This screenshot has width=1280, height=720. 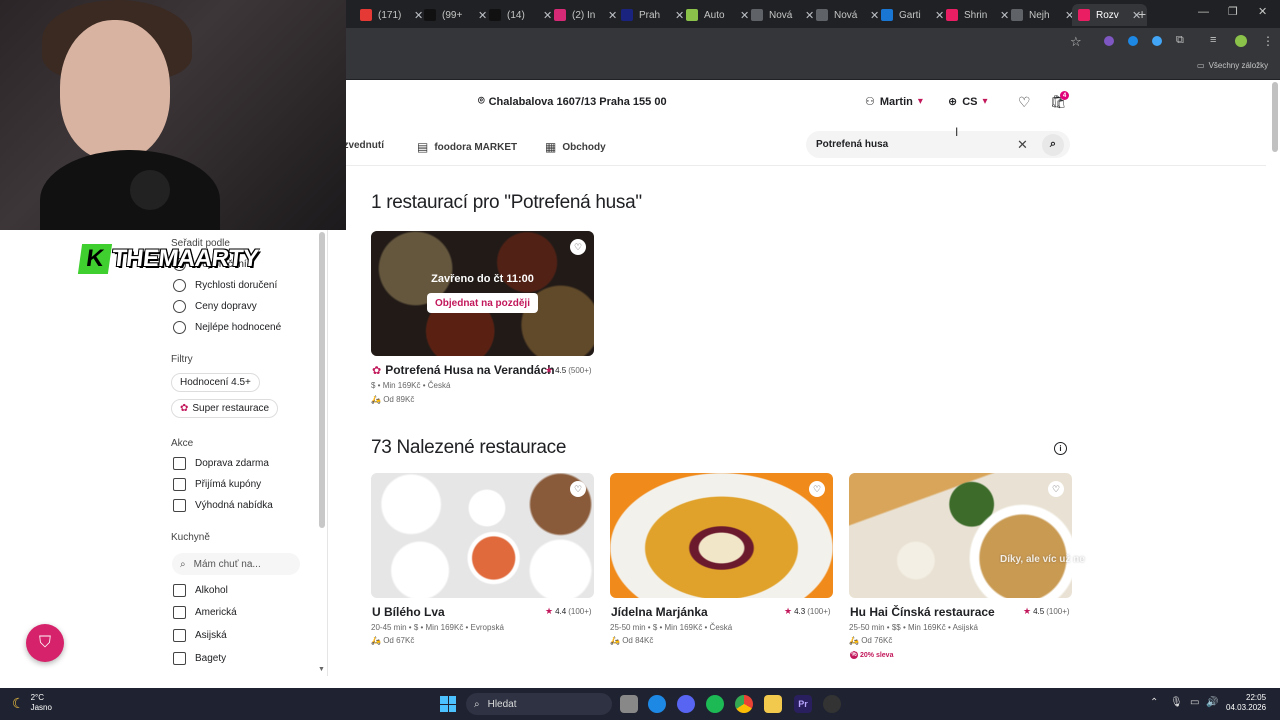 What do you see at coordinates (1213, 40) in the screenshot?
I see `media-icon: ≡` at bounding box center [1213, 40].